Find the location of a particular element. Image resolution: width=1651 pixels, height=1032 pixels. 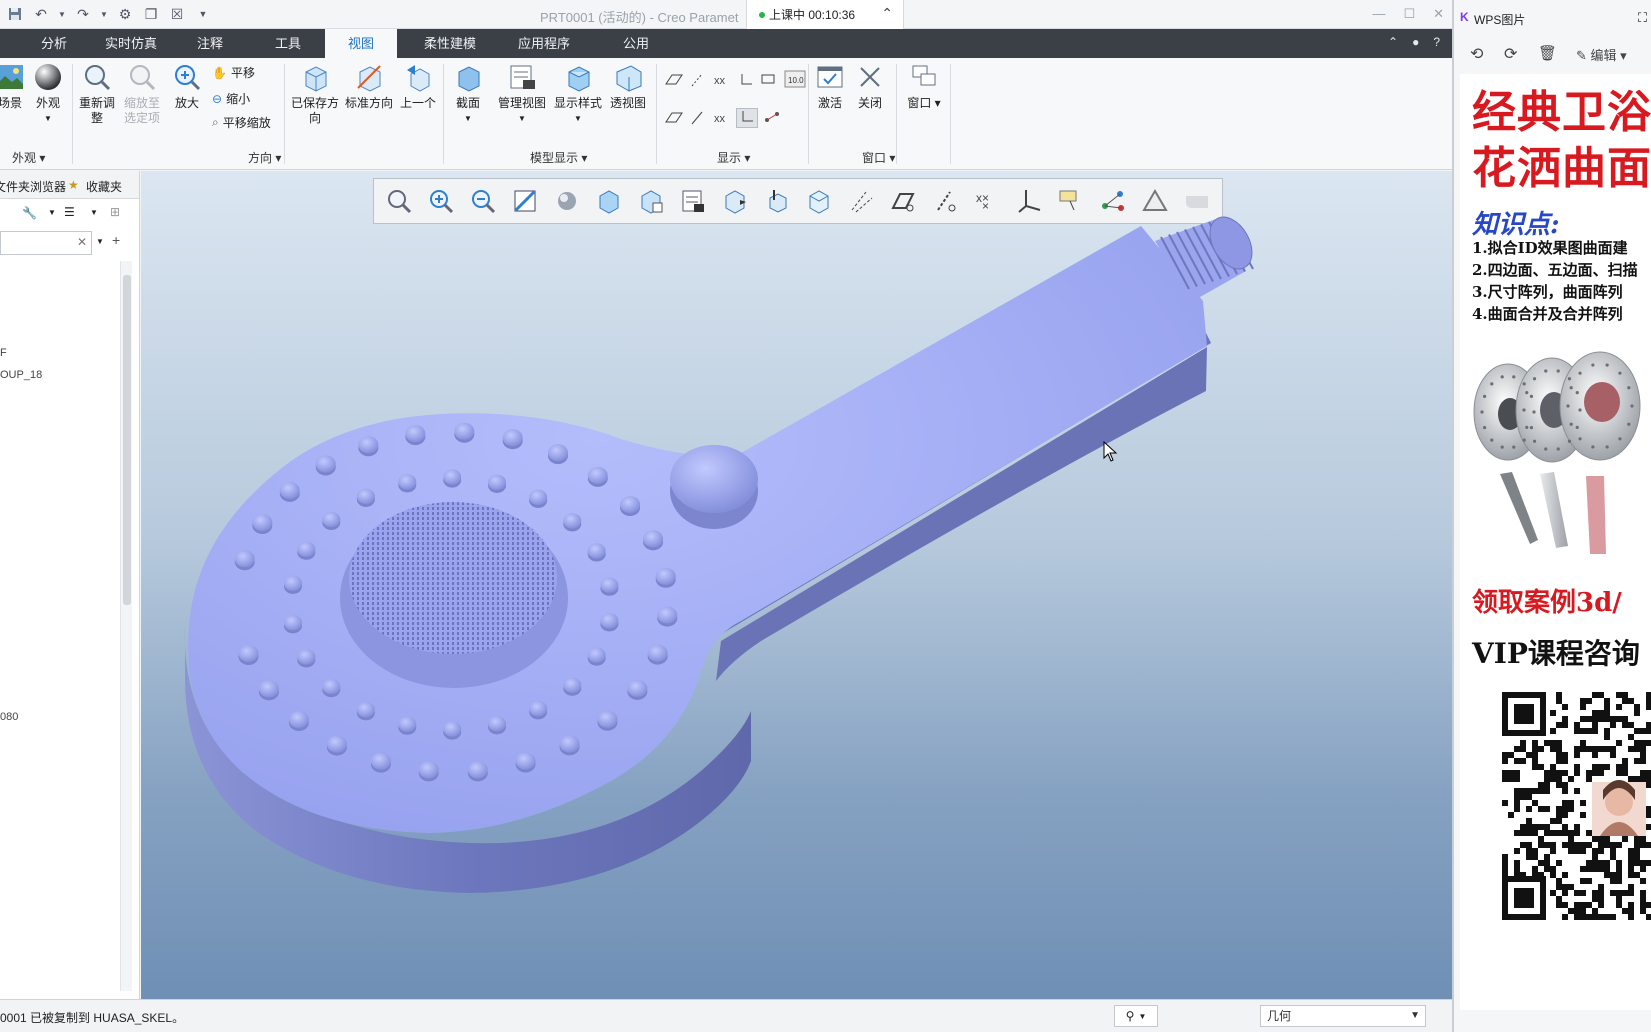

navigator-scrollbar is located at coordinates (126, 626).